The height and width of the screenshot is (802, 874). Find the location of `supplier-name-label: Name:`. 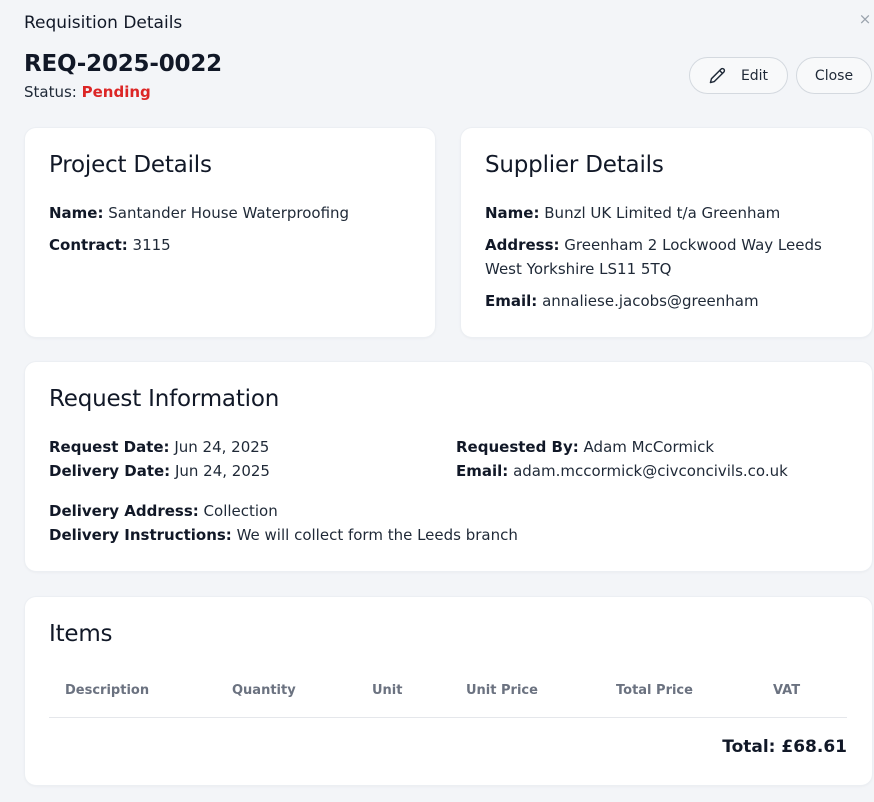

supplier-name-label: Name: is located at coordinates (512, 213).